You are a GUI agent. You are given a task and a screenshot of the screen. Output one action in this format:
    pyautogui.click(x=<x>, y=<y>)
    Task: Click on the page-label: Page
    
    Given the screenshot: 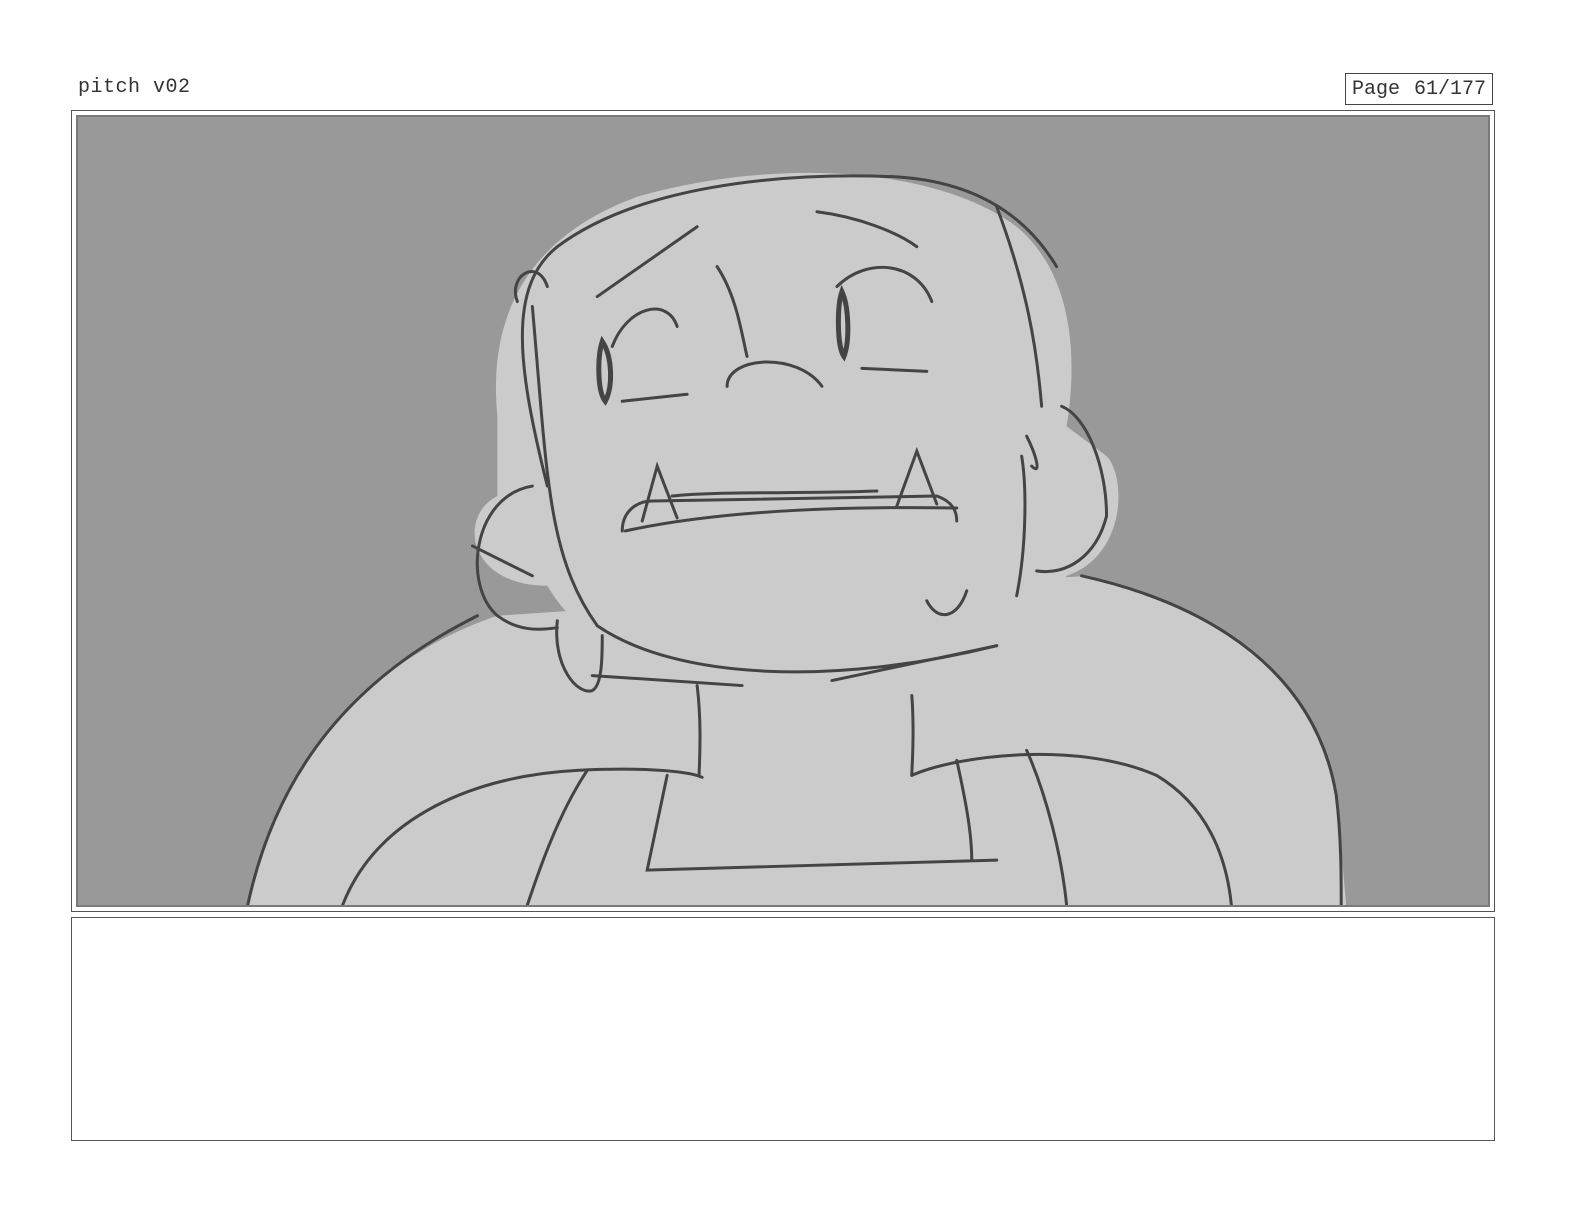 What is the action you would take?
    pyautogui.click(x=1376, y=89)
    